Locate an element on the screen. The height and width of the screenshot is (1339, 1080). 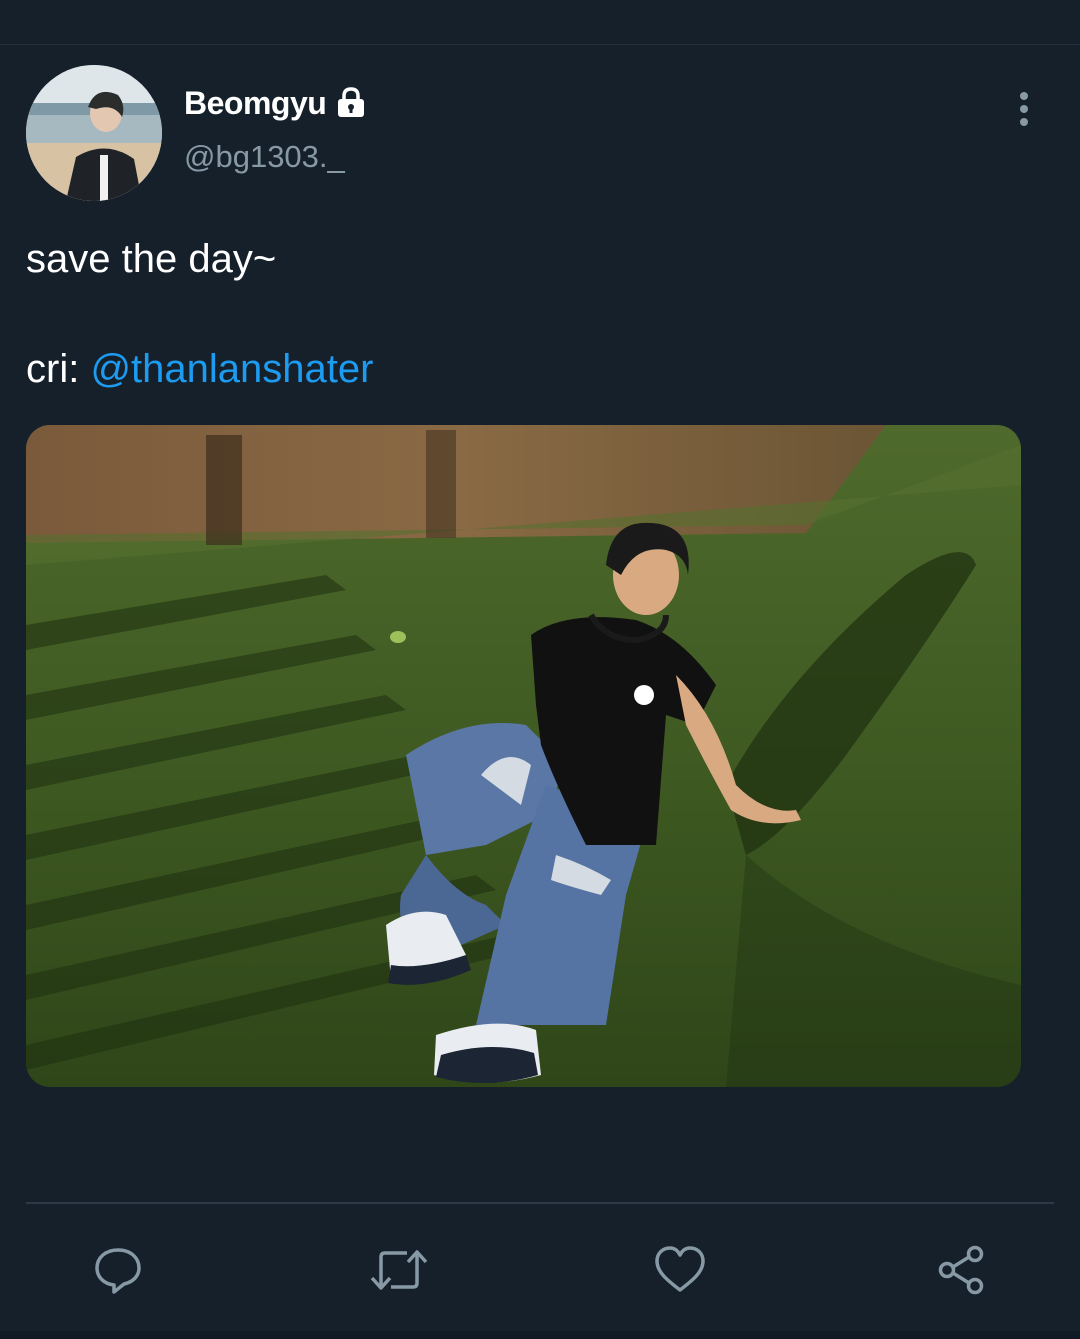
retweet-icon is located at coordinates (399, 1270).